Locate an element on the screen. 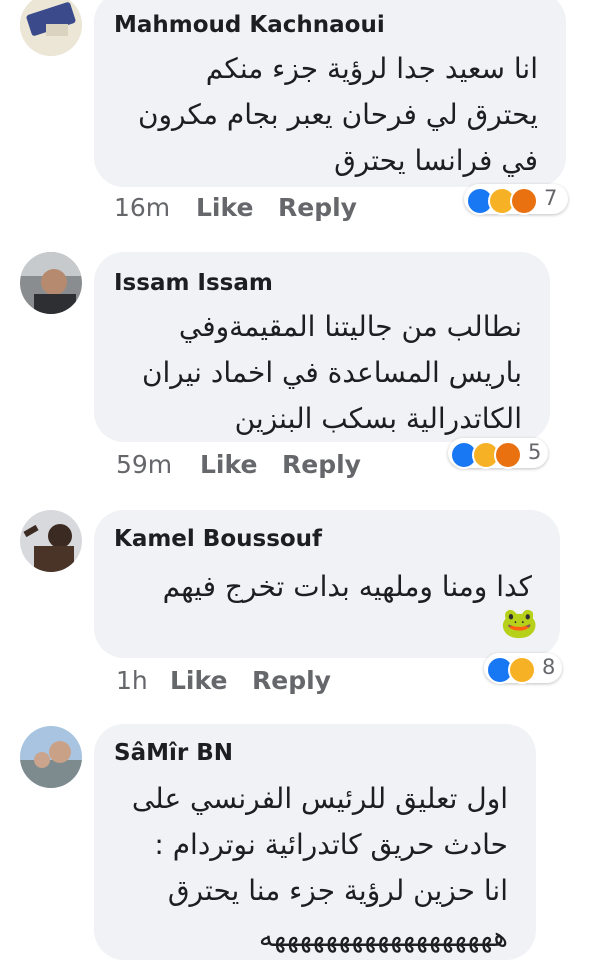  comment-time: 1h is located at coordinates (132, 680).